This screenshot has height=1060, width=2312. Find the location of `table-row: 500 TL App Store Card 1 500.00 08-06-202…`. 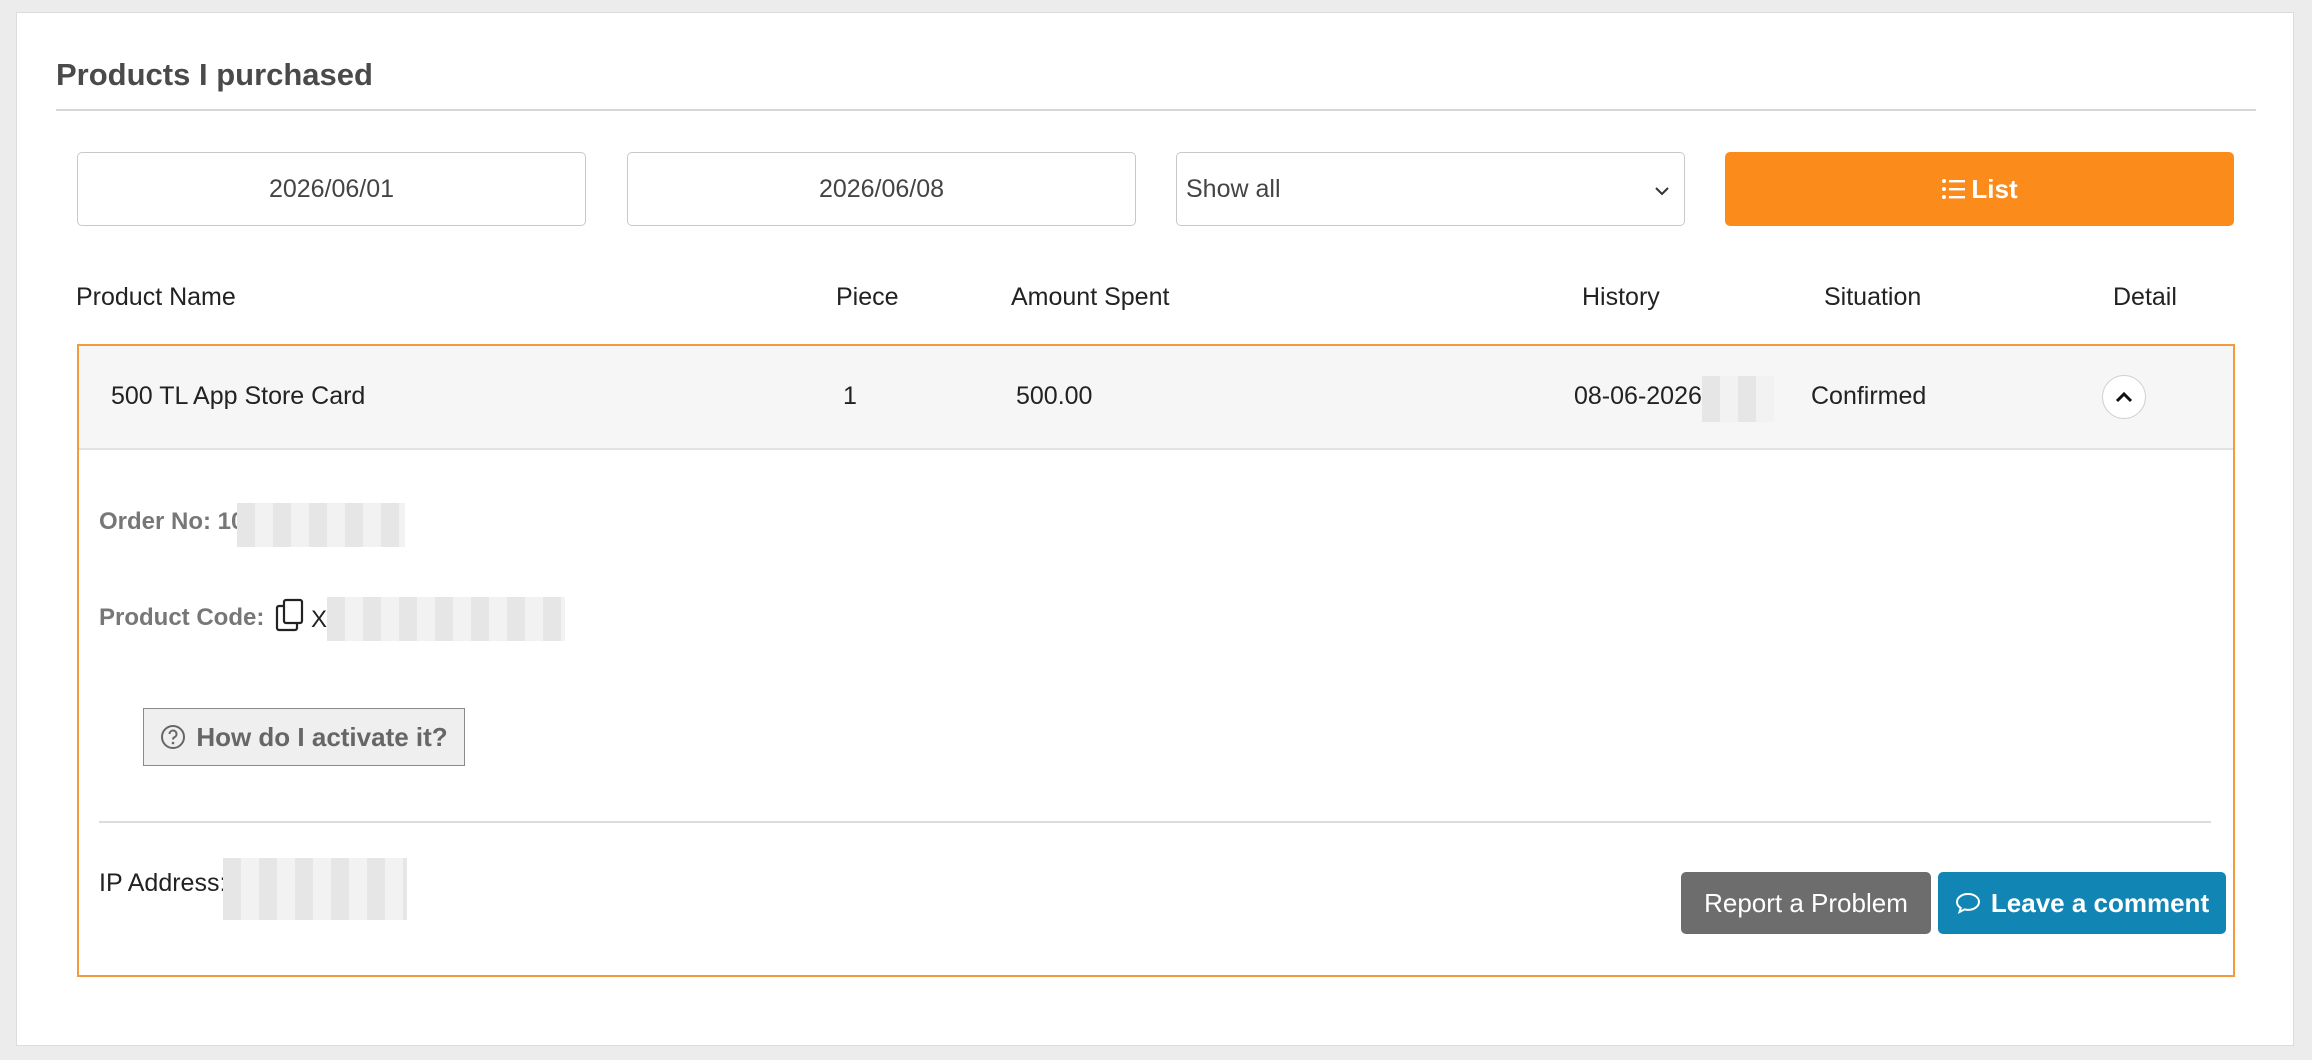

table-row: 500 TL App Store Card 1 500.00 08-06-202… is located at coordinates (1156, 398).